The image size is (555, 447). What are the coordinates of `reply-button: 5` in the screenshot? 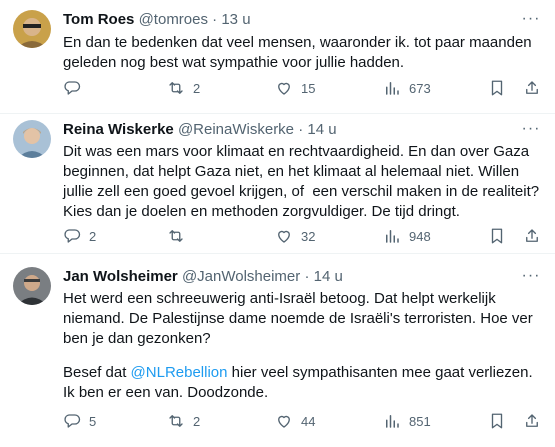 It's located at (79, 421).